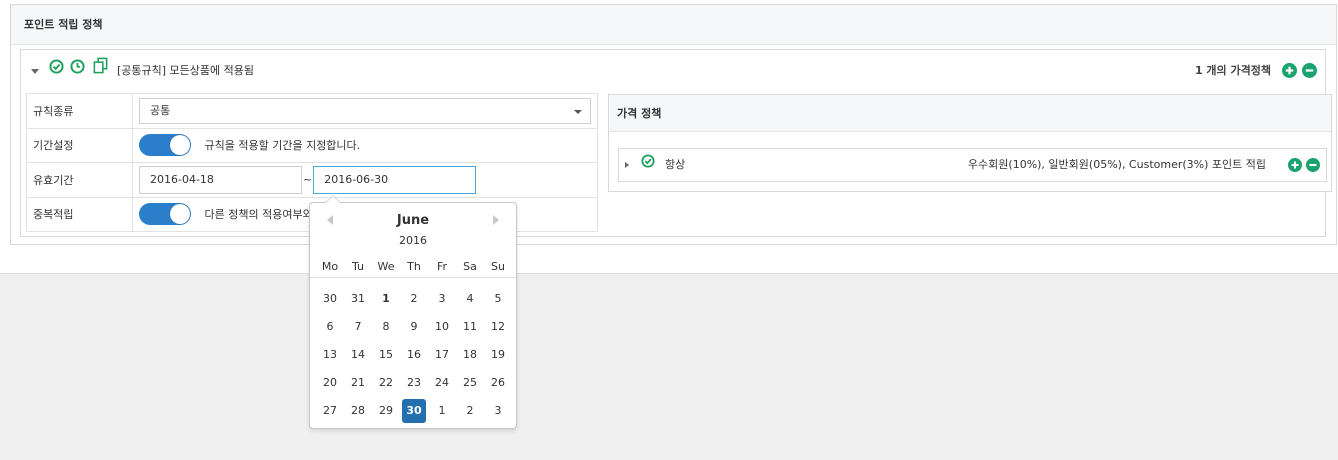 The image size is (1338, 460). I want to click on period-toggle, so click(165, 145).